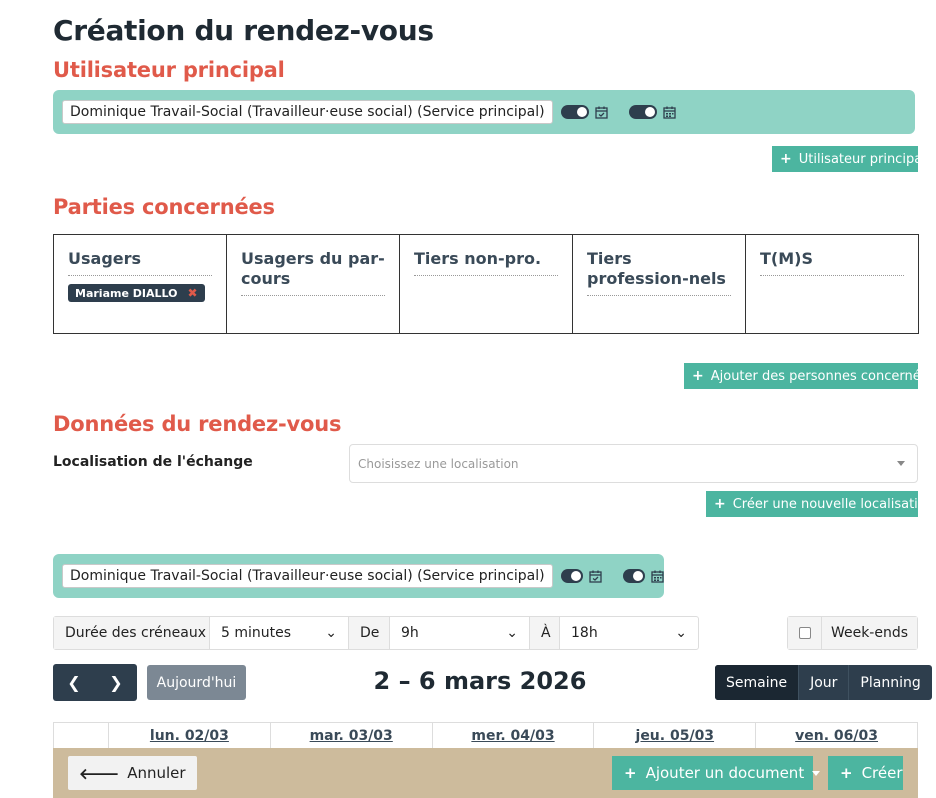 The width and height of the screenshot is (936, 798). Describe the element at coordinates (659, 284) in the screenshot. I see `parties-column-tiers-pro: Tiers profession-nels` at that location.